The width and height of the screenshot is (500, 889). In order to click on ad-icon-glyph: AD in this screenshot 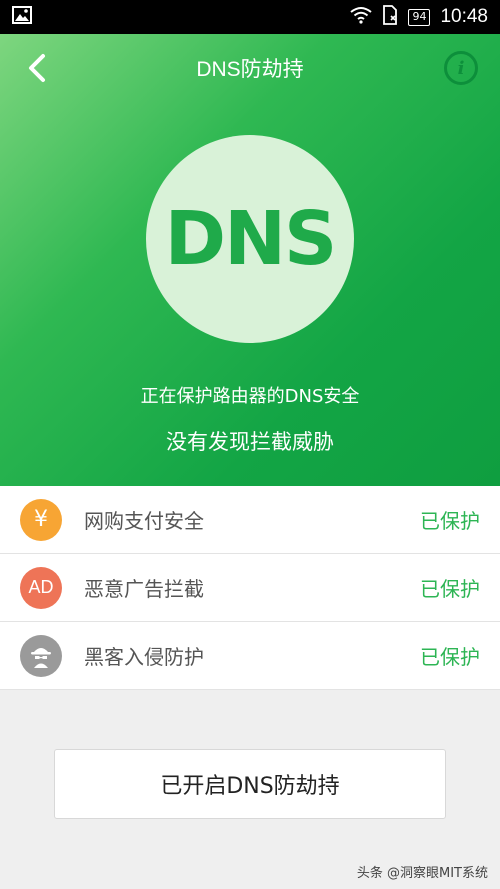, I will do `click(41, 587)`.